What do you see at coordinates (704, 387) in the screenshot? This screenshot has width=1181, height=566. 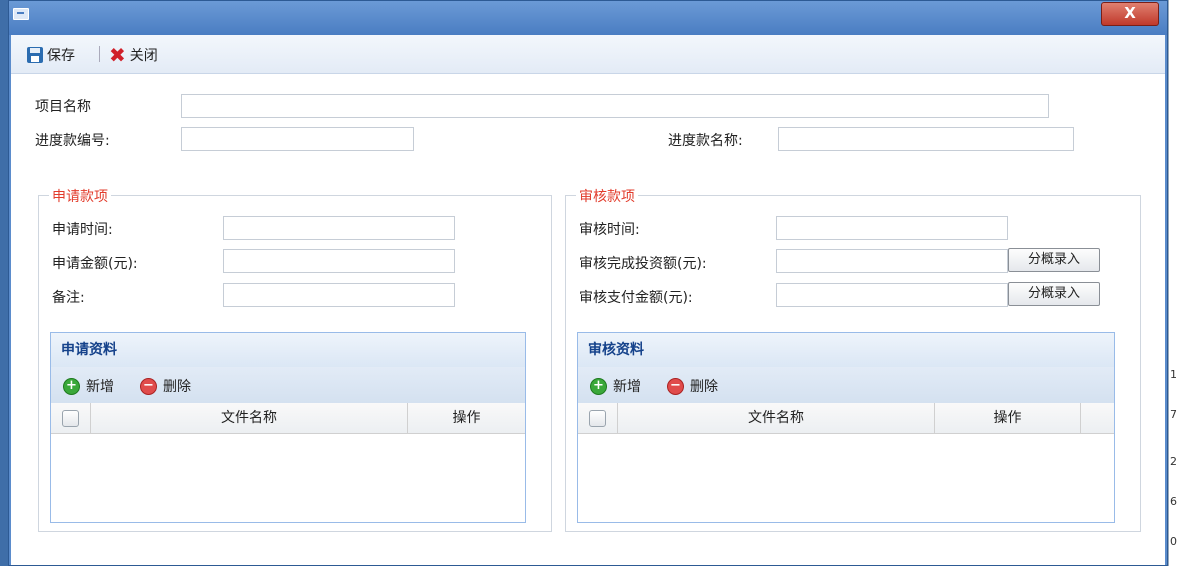 I see `review-delete-label: 删除` at bounding box center [704, 387].